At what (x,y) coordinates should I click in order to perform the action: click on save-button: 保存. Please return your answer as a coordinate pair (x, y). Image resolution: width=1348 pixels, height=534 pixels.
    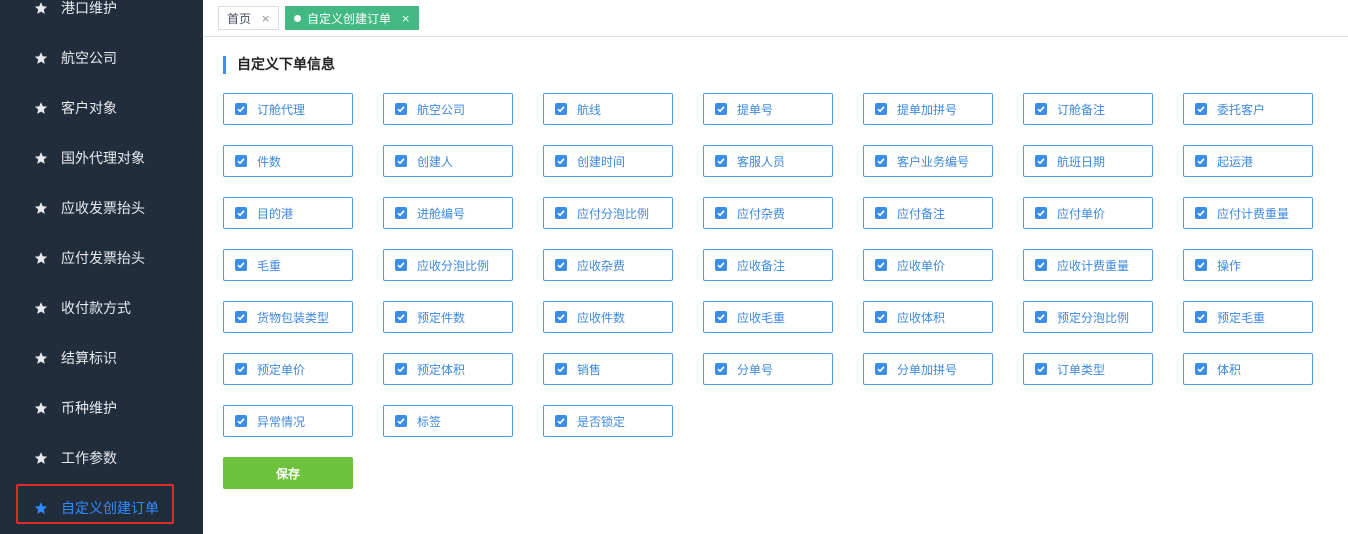
    Looking at the image, I should click on (288, 473).